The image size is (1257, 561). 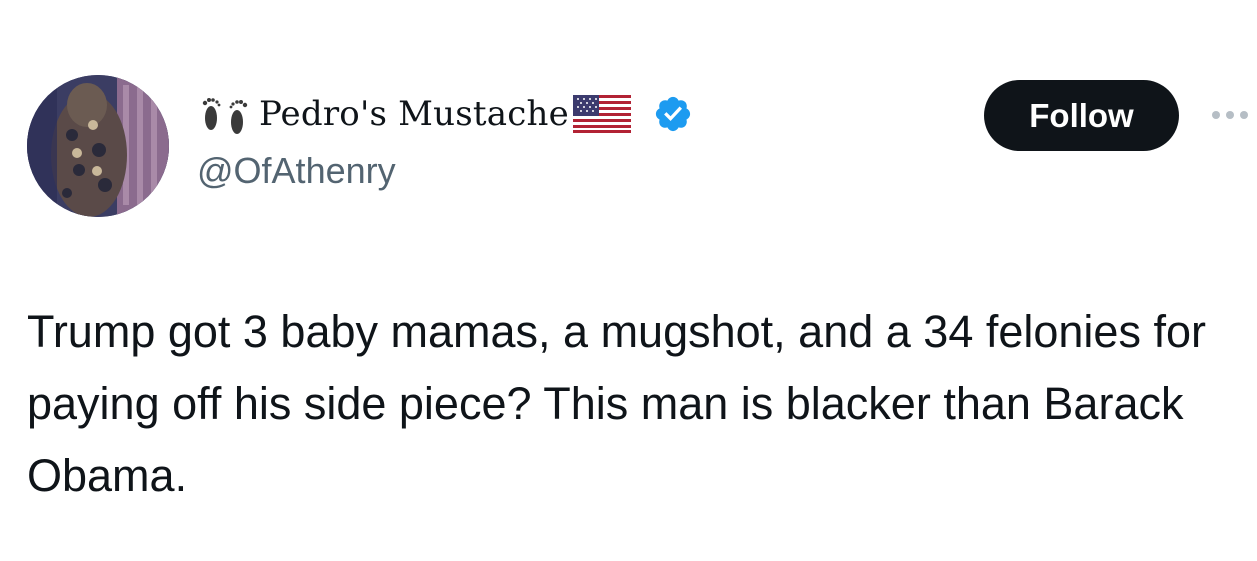 What do you see at coordinates (225, 114) in the screenshot?
I see `footprints-icon` at bounding box center [225, 114].